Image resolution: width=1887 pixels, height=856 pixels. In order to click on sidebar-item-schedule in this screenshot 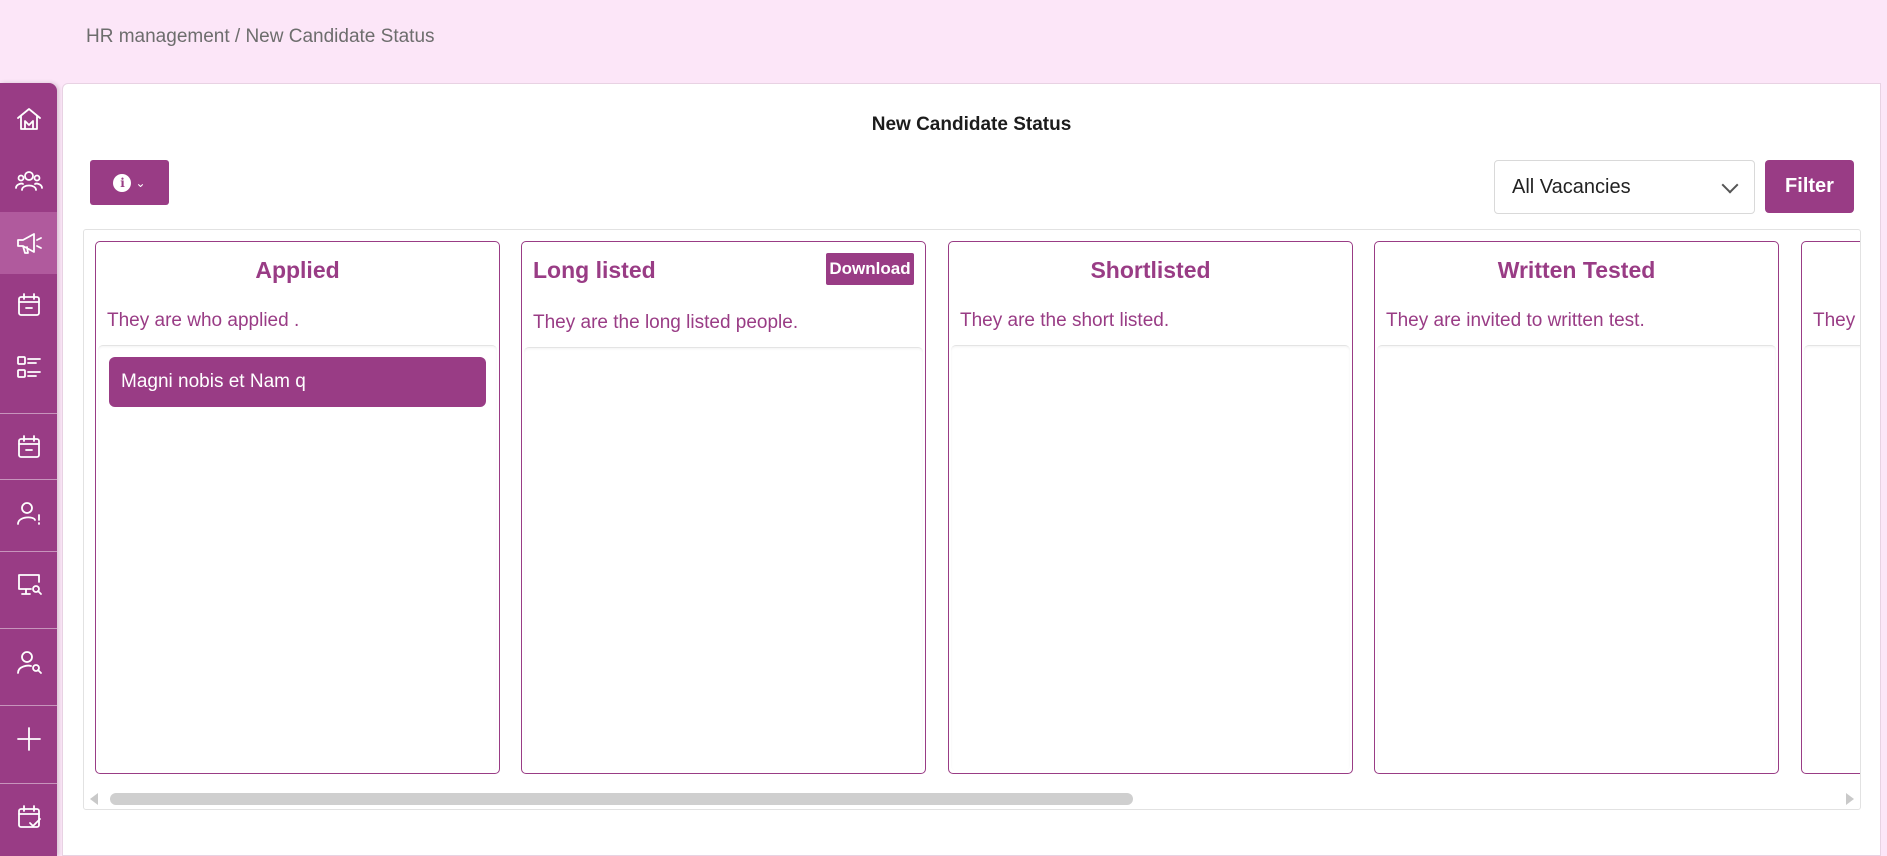, I will do `click(28, 447)`.